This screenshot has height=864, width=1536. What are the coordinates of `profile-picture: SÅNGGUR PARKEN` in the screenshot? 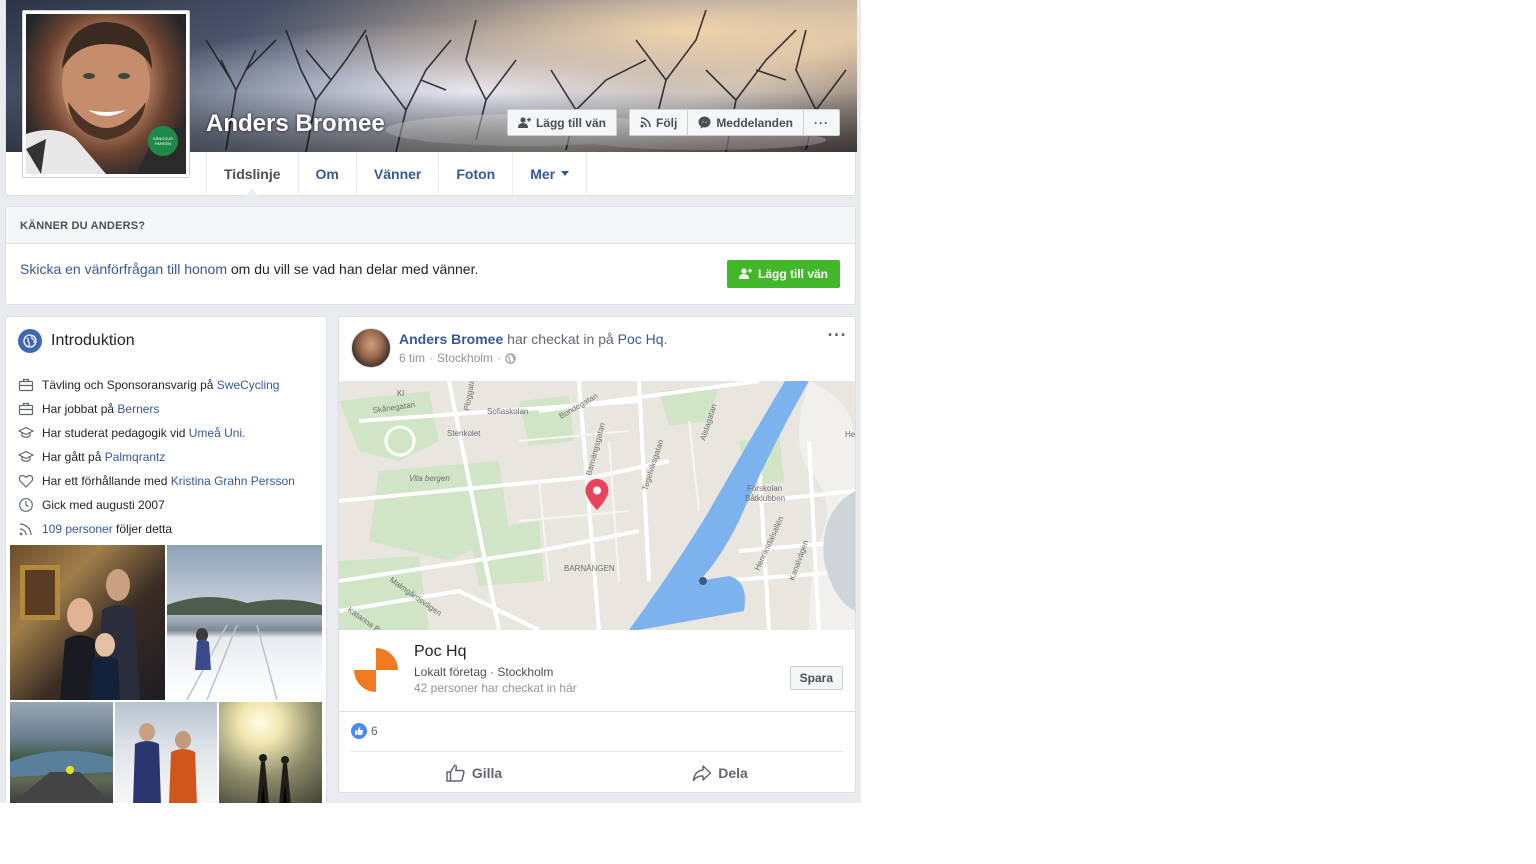 It's located at (106, 94).